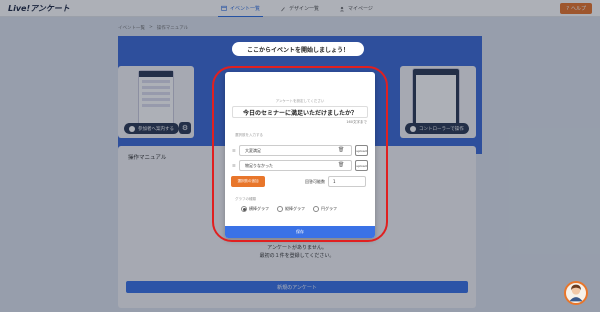  I want to click on hero-title: ここからイベントを開始しましょう！, so click(298, 49).